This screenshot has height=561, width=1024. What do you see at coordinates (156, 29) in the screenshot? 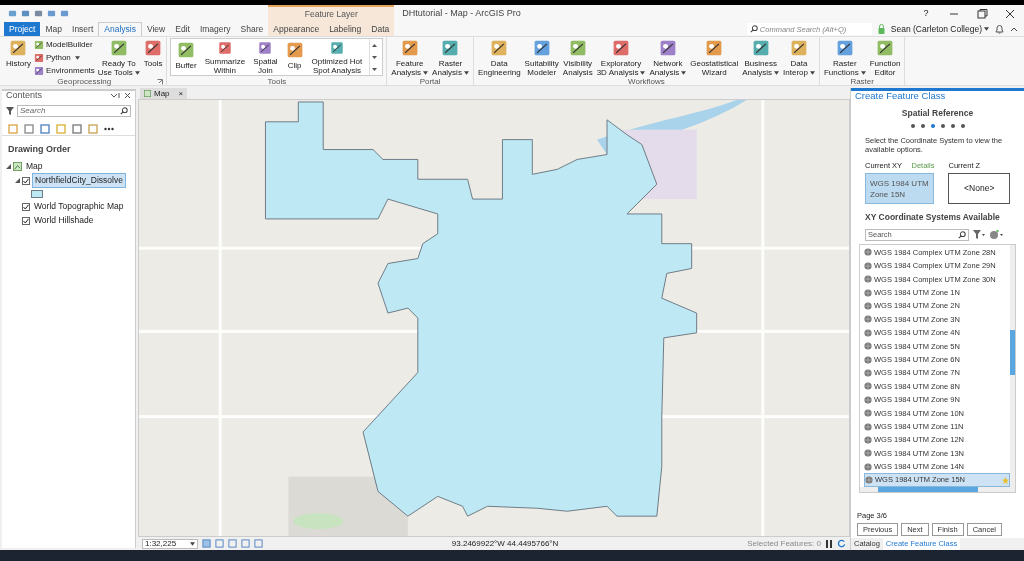
I see `ribbon-tab: View` at bounding box center [156, 29].